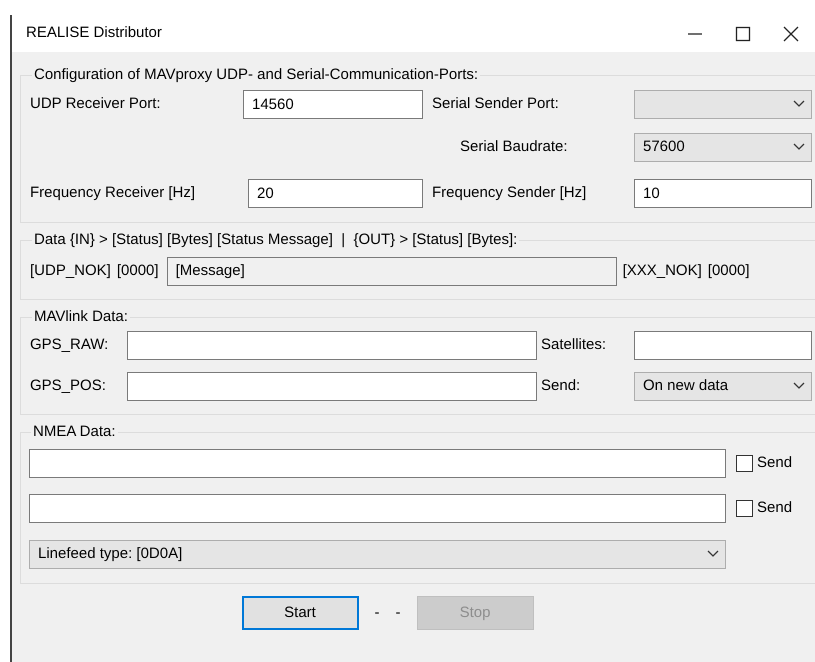  Describe the element at coordinates (69, 344) in the screenshot. I see `field-label: GPS_RAW:` at that location.